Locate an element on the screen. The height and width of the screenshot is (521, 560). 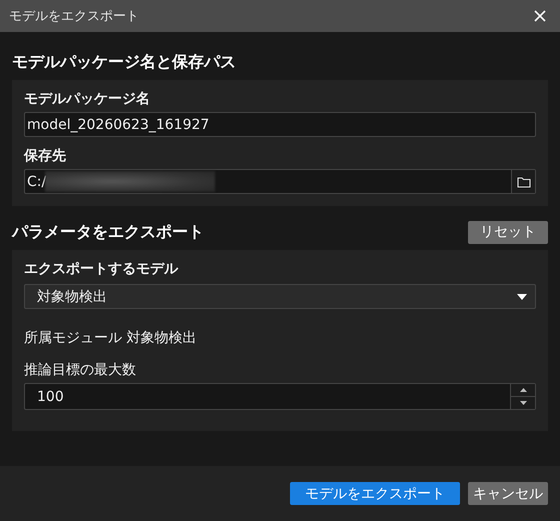
increment-button is located at coordinates (523, 390).